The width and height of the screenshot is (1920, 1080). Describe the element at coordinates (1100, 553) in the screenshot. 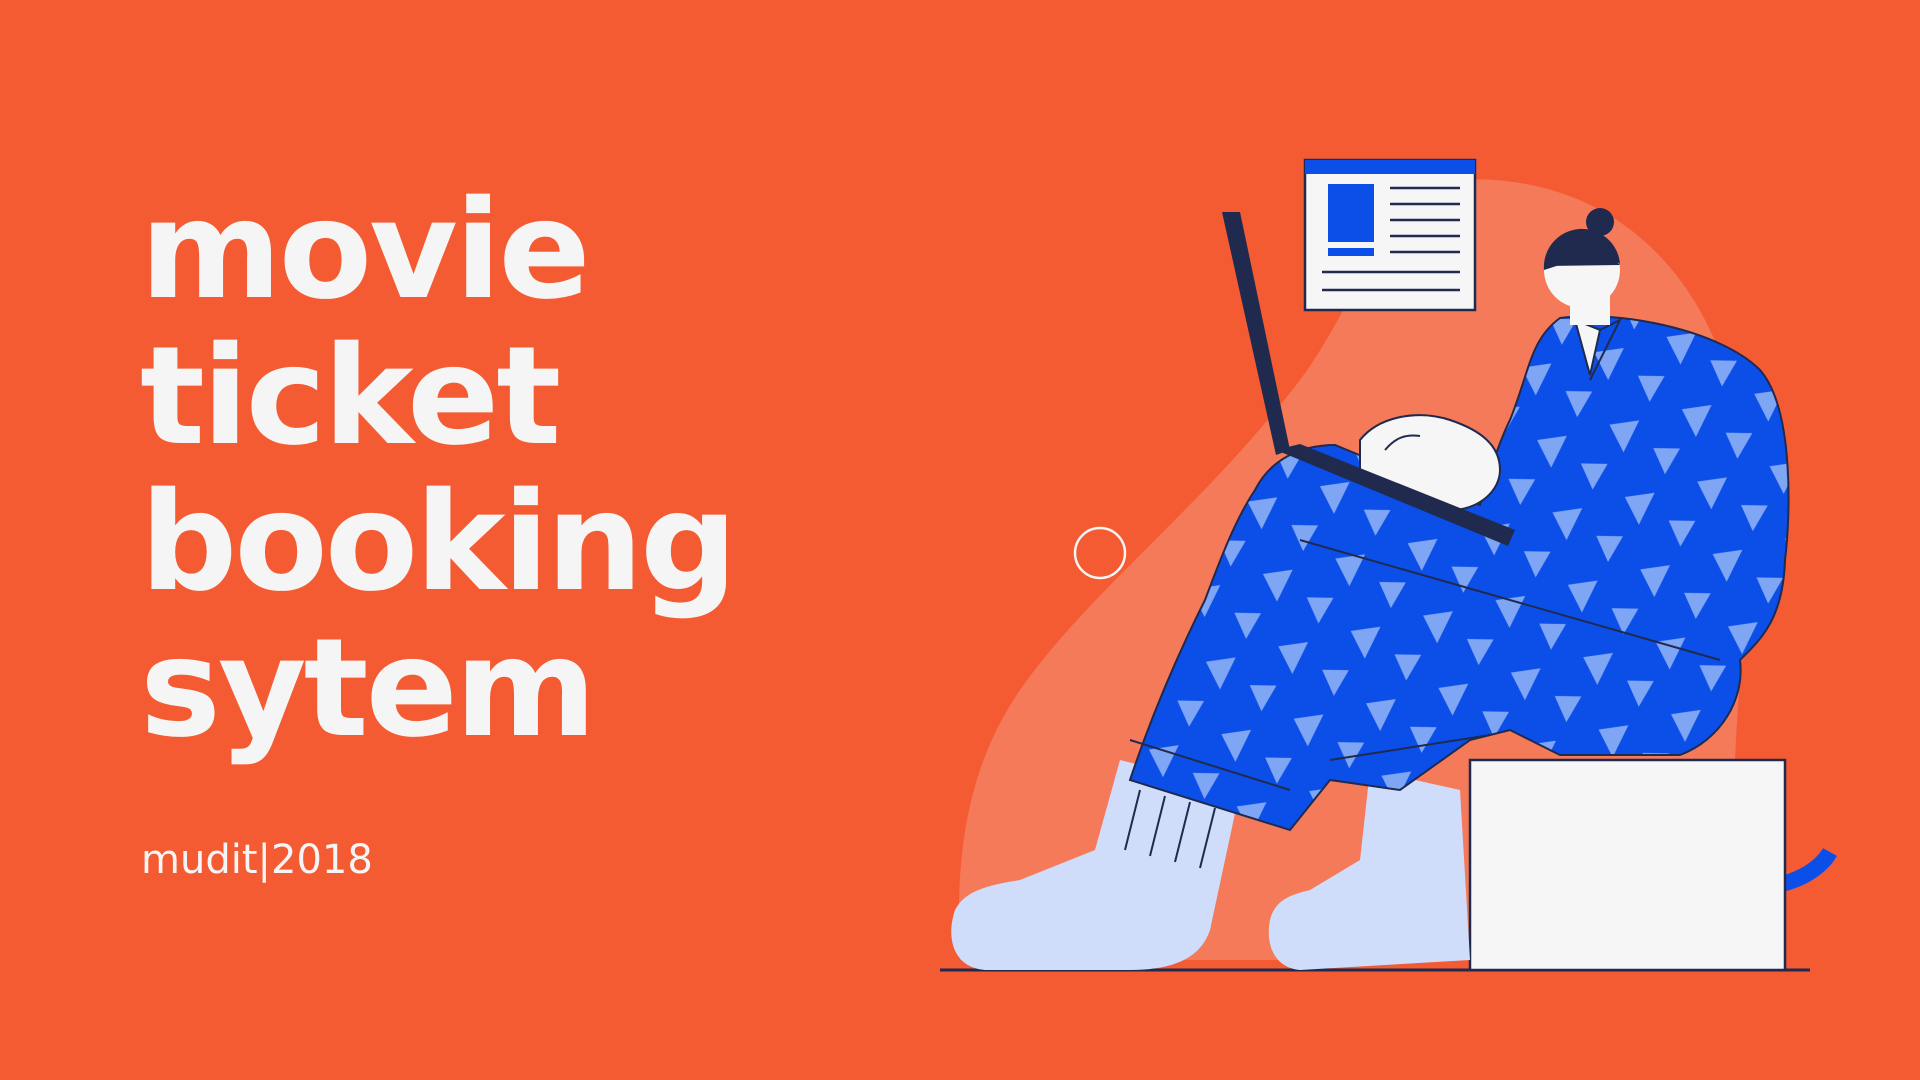

I see `circle-outline-icon` at that location.